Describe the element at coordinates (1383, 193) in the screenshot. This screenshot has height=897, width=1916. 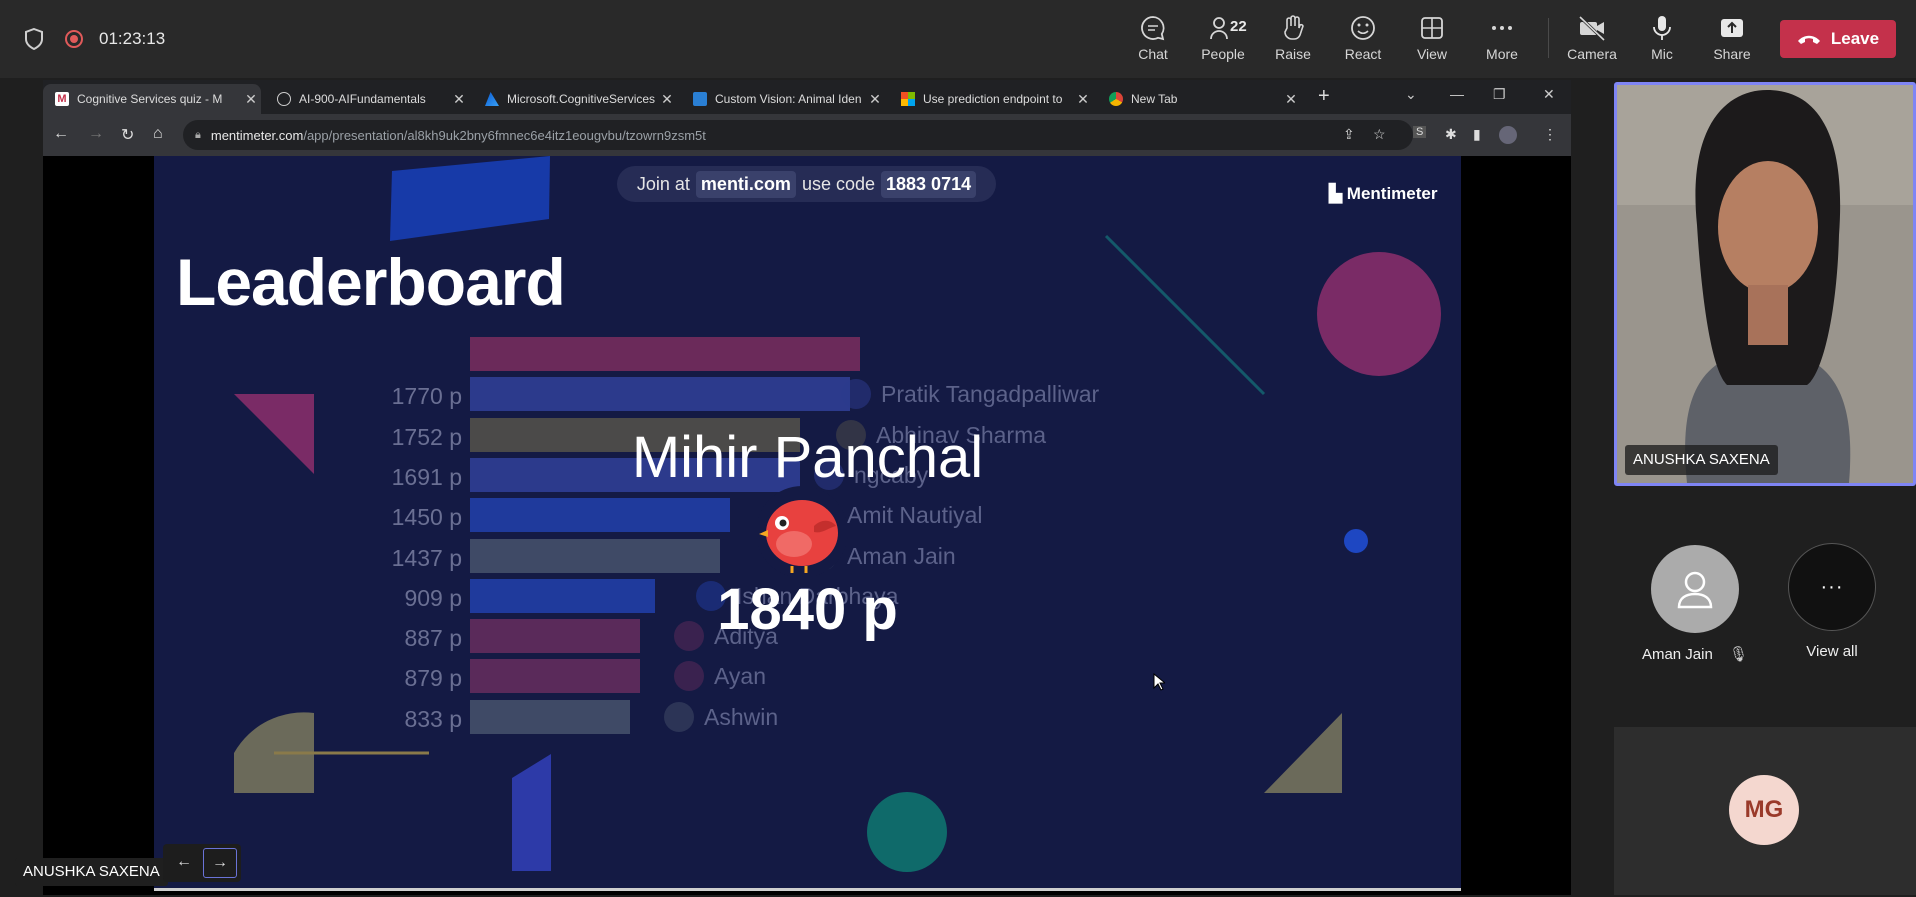
I see `mentimeter-logo: ▙ Mentimeter` at that location.